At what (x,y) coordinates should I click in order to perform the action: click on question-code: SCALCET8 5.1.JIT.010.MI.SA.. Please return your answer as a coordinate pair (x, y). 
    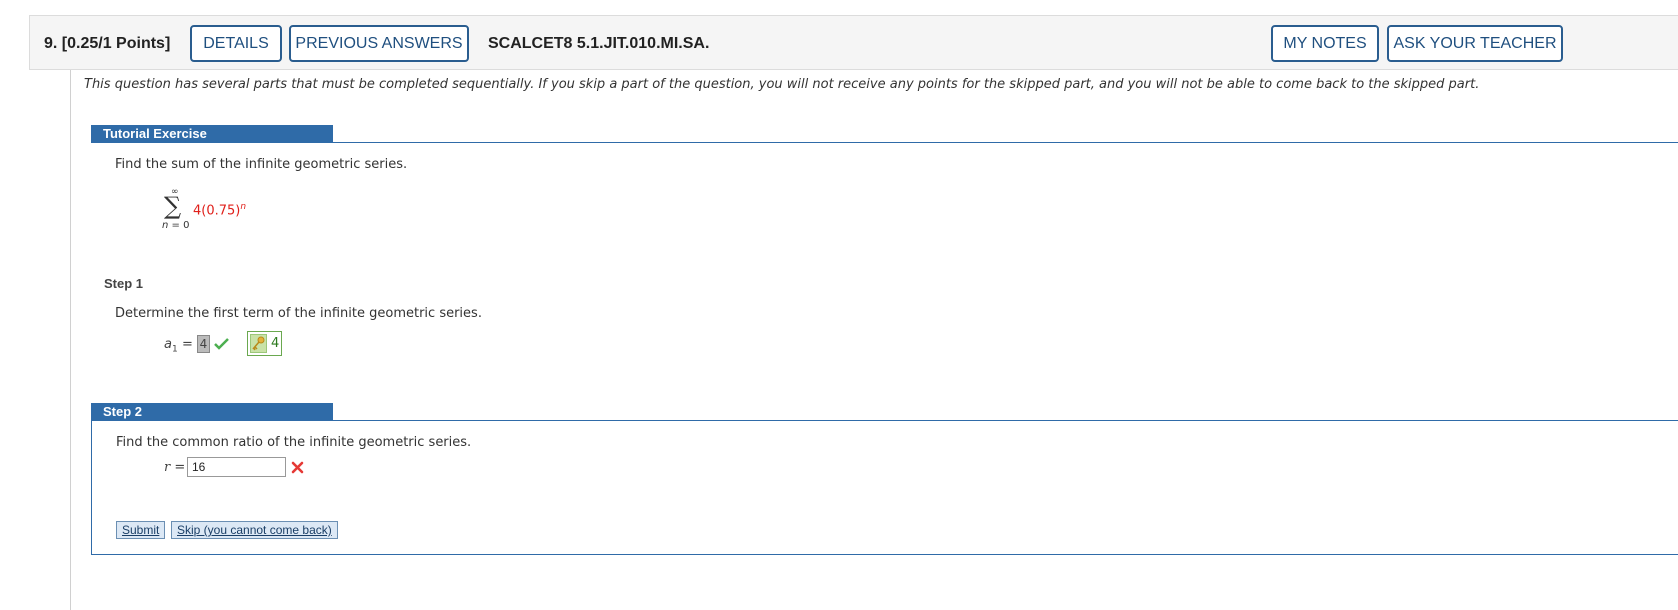
    Looking at the image, I should click on (599, 43).